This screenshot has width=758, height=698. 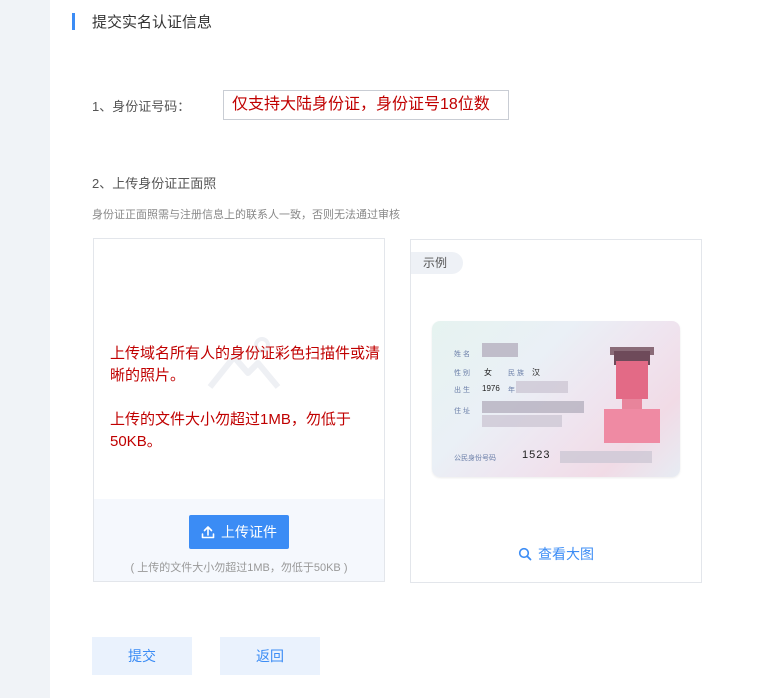 What do you see at coordinates (462, 390) in the screenshot?
I see `card-birth-label: 出 生` at bounding box center [462, 390].